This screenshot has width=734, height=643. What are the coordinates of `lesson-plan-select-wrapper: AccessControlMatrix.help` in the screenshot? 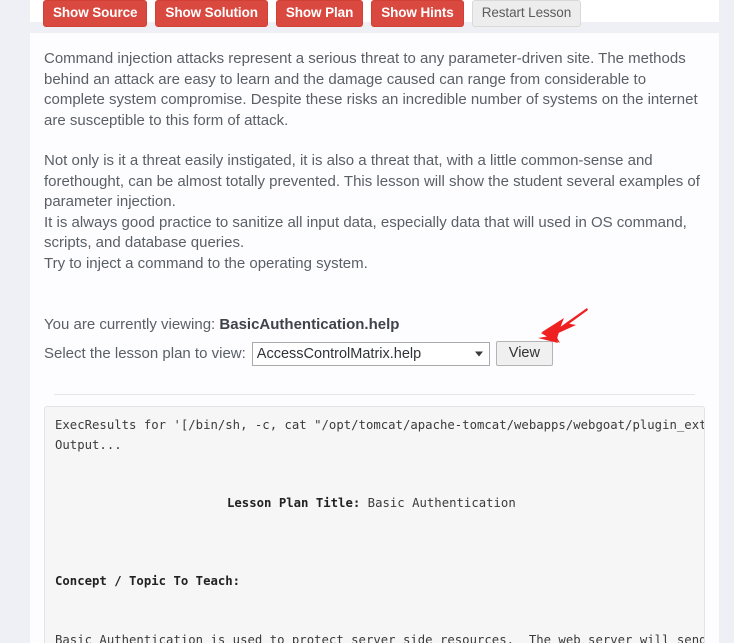 It's located at (370, 353).